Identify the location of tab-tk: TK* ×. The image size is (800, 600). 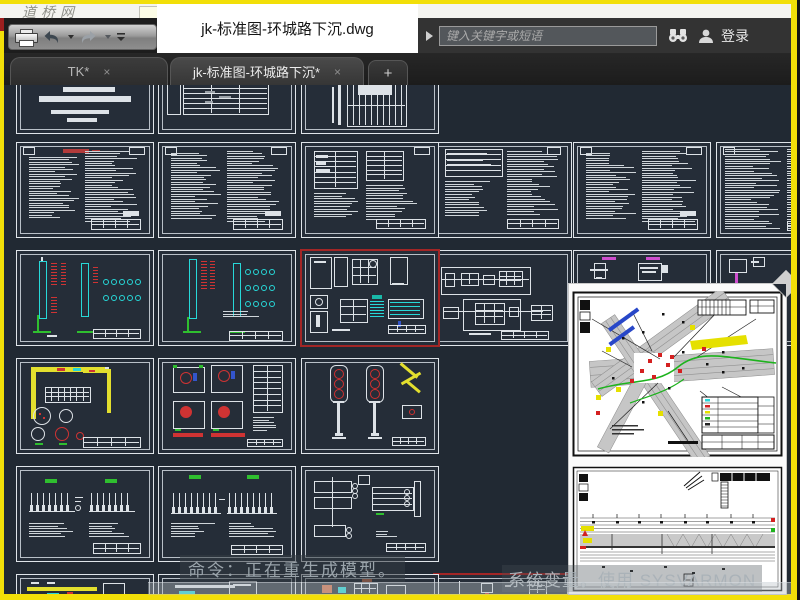
(89, 71).